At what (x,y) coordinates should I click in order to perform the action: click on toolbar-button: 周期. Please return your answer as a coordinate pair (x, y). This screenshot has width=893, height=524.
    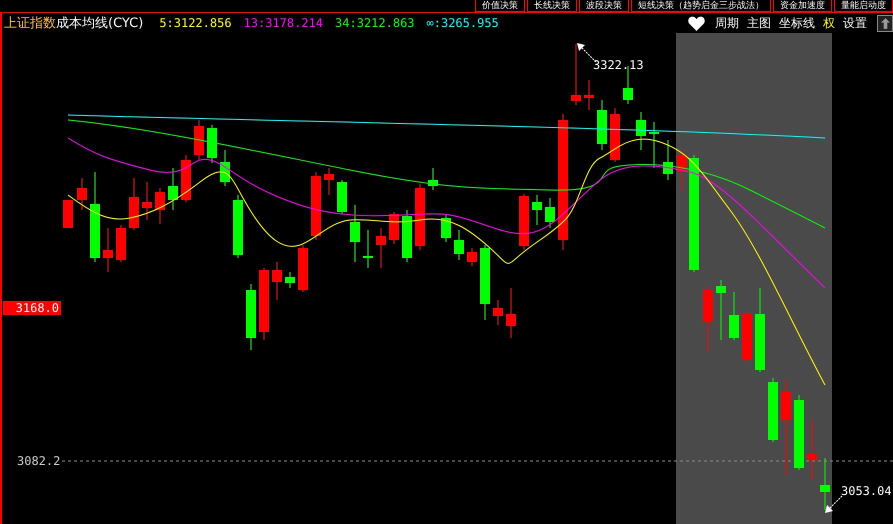
    Looking at the image, I should click on (727, 23).